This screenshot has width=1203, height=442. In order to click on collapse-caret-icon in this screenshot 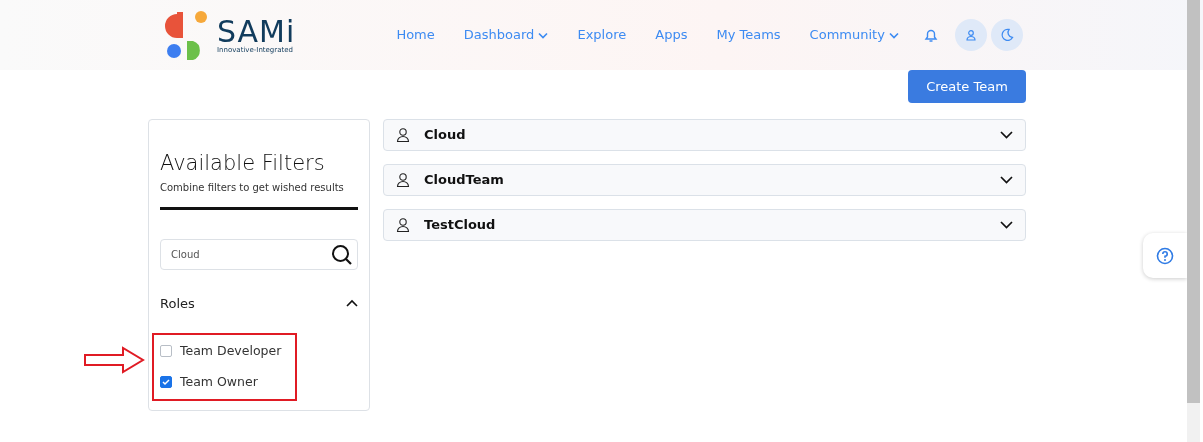, I will do `click(352, 303)`.